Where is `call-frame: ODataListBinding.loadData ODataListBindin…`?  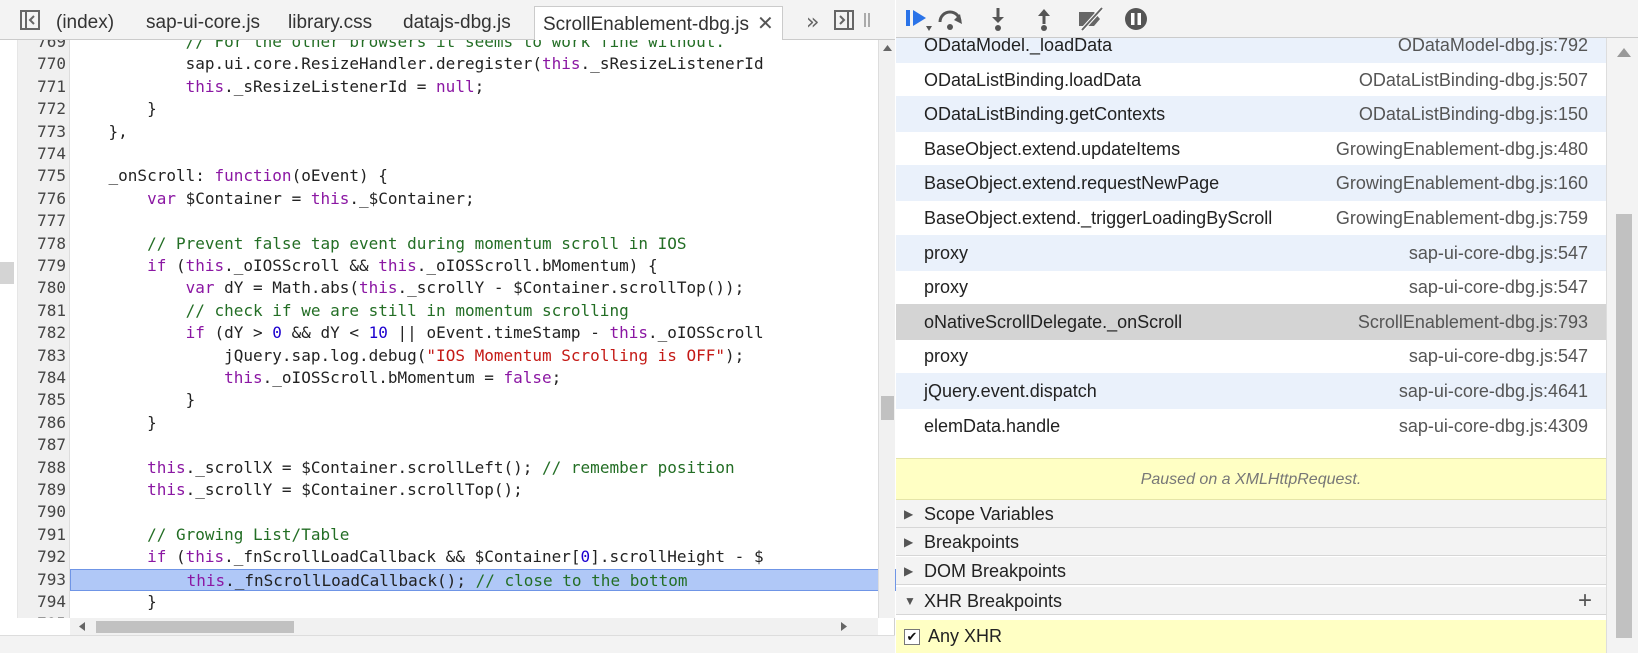 call-frame: ODataListBinding.loadData ODataListBindin… is located at coordinates (1251, 80).